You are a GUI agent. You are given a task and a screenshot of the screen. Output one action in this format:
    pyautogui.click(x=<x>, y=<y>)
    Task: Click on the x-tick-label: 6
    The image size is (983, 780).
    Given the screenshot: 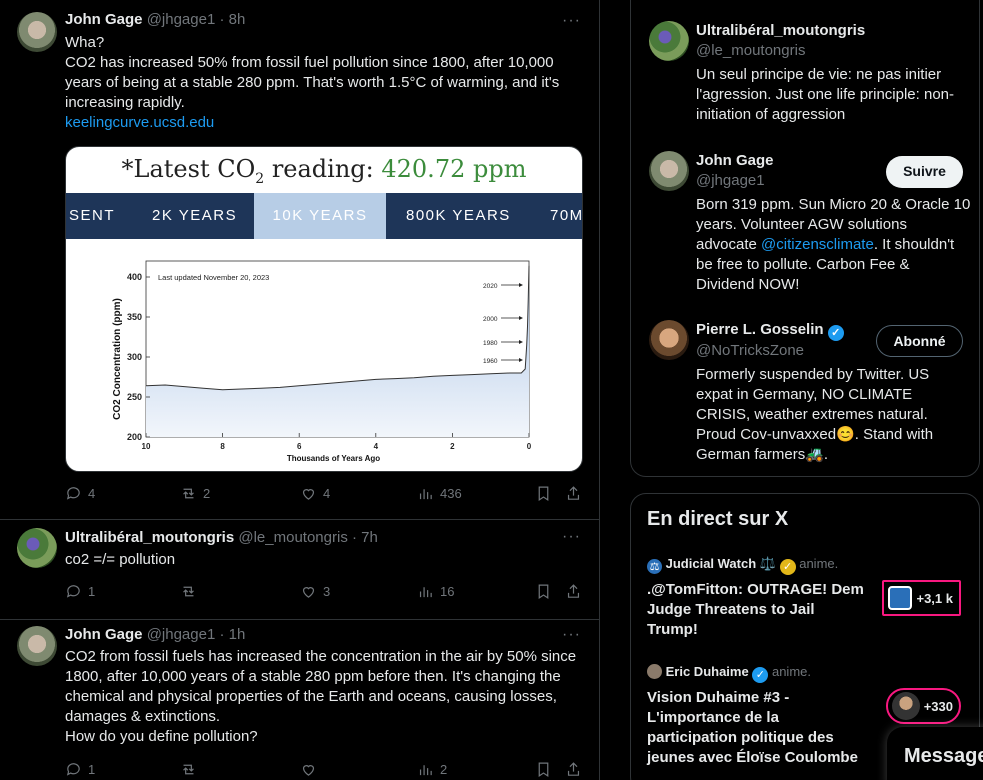 What is the action you would take?
    pyautogui.click(x=299, y=446)
    